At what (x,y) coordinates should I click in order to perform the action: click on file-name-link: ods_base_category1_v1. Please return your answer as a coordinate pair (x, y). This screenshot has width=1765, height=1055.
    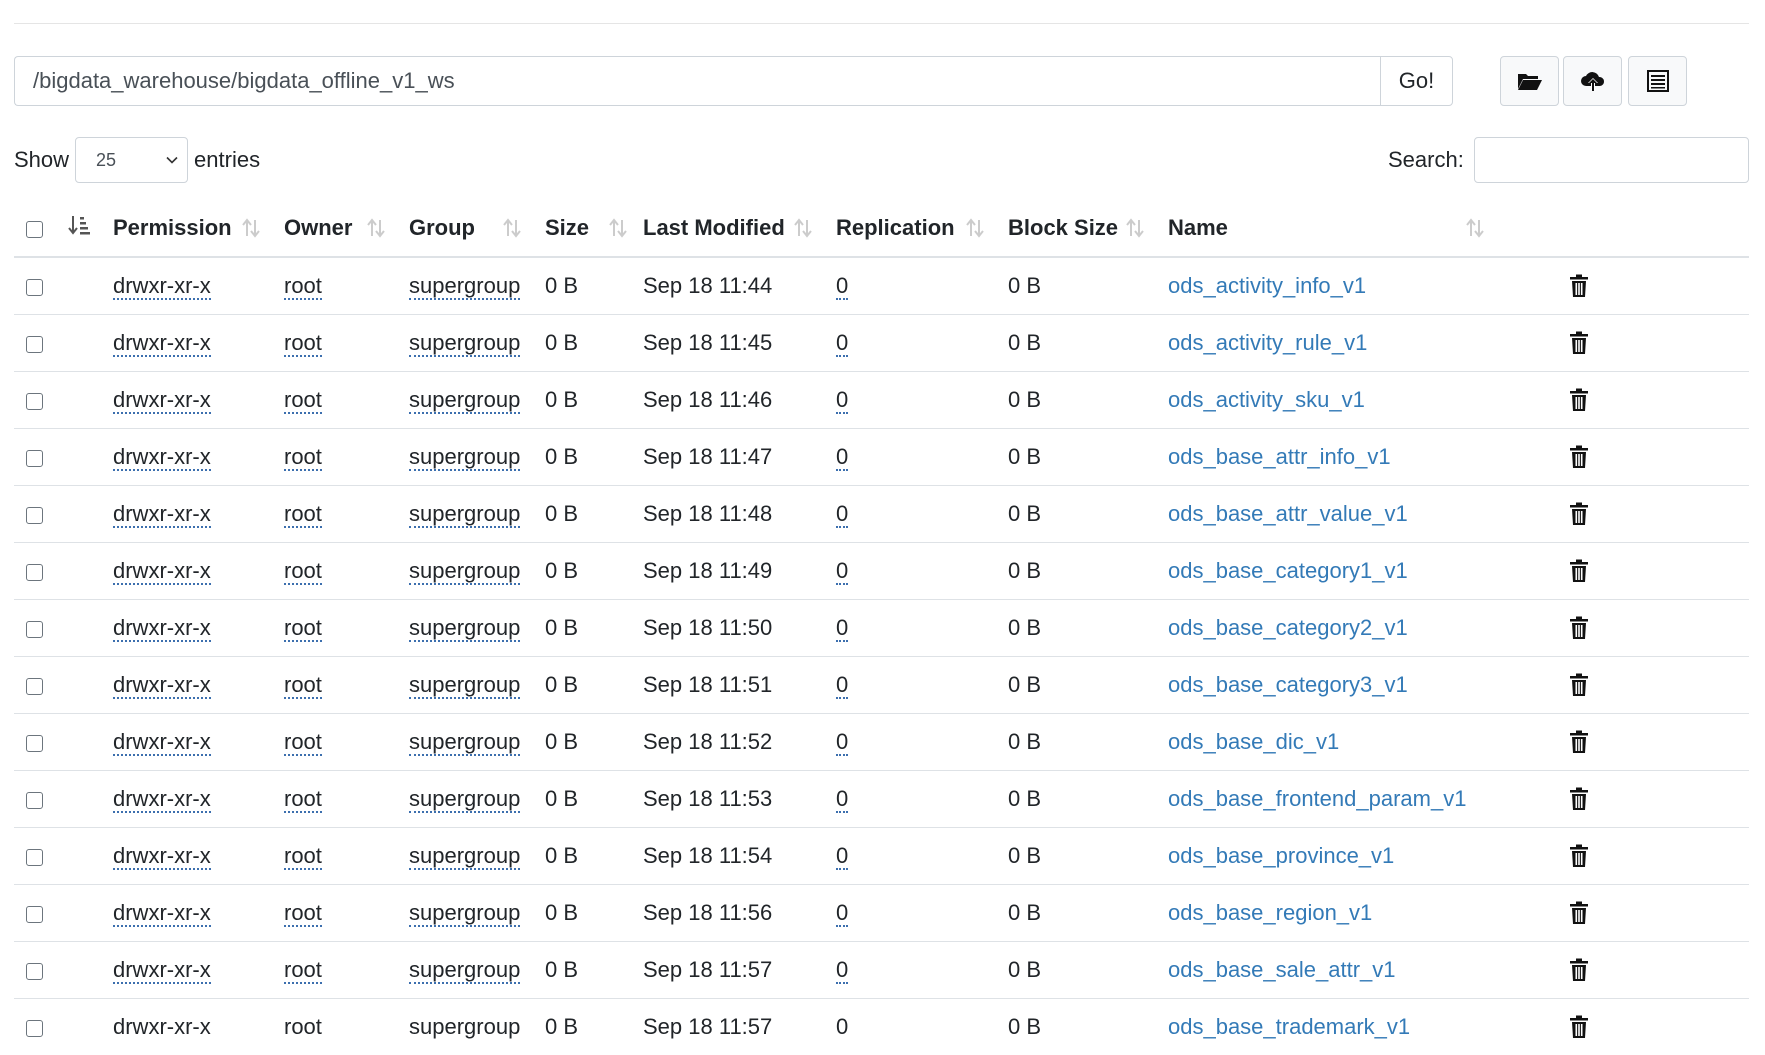
    Looking at the image, I should click on (1288, 570).